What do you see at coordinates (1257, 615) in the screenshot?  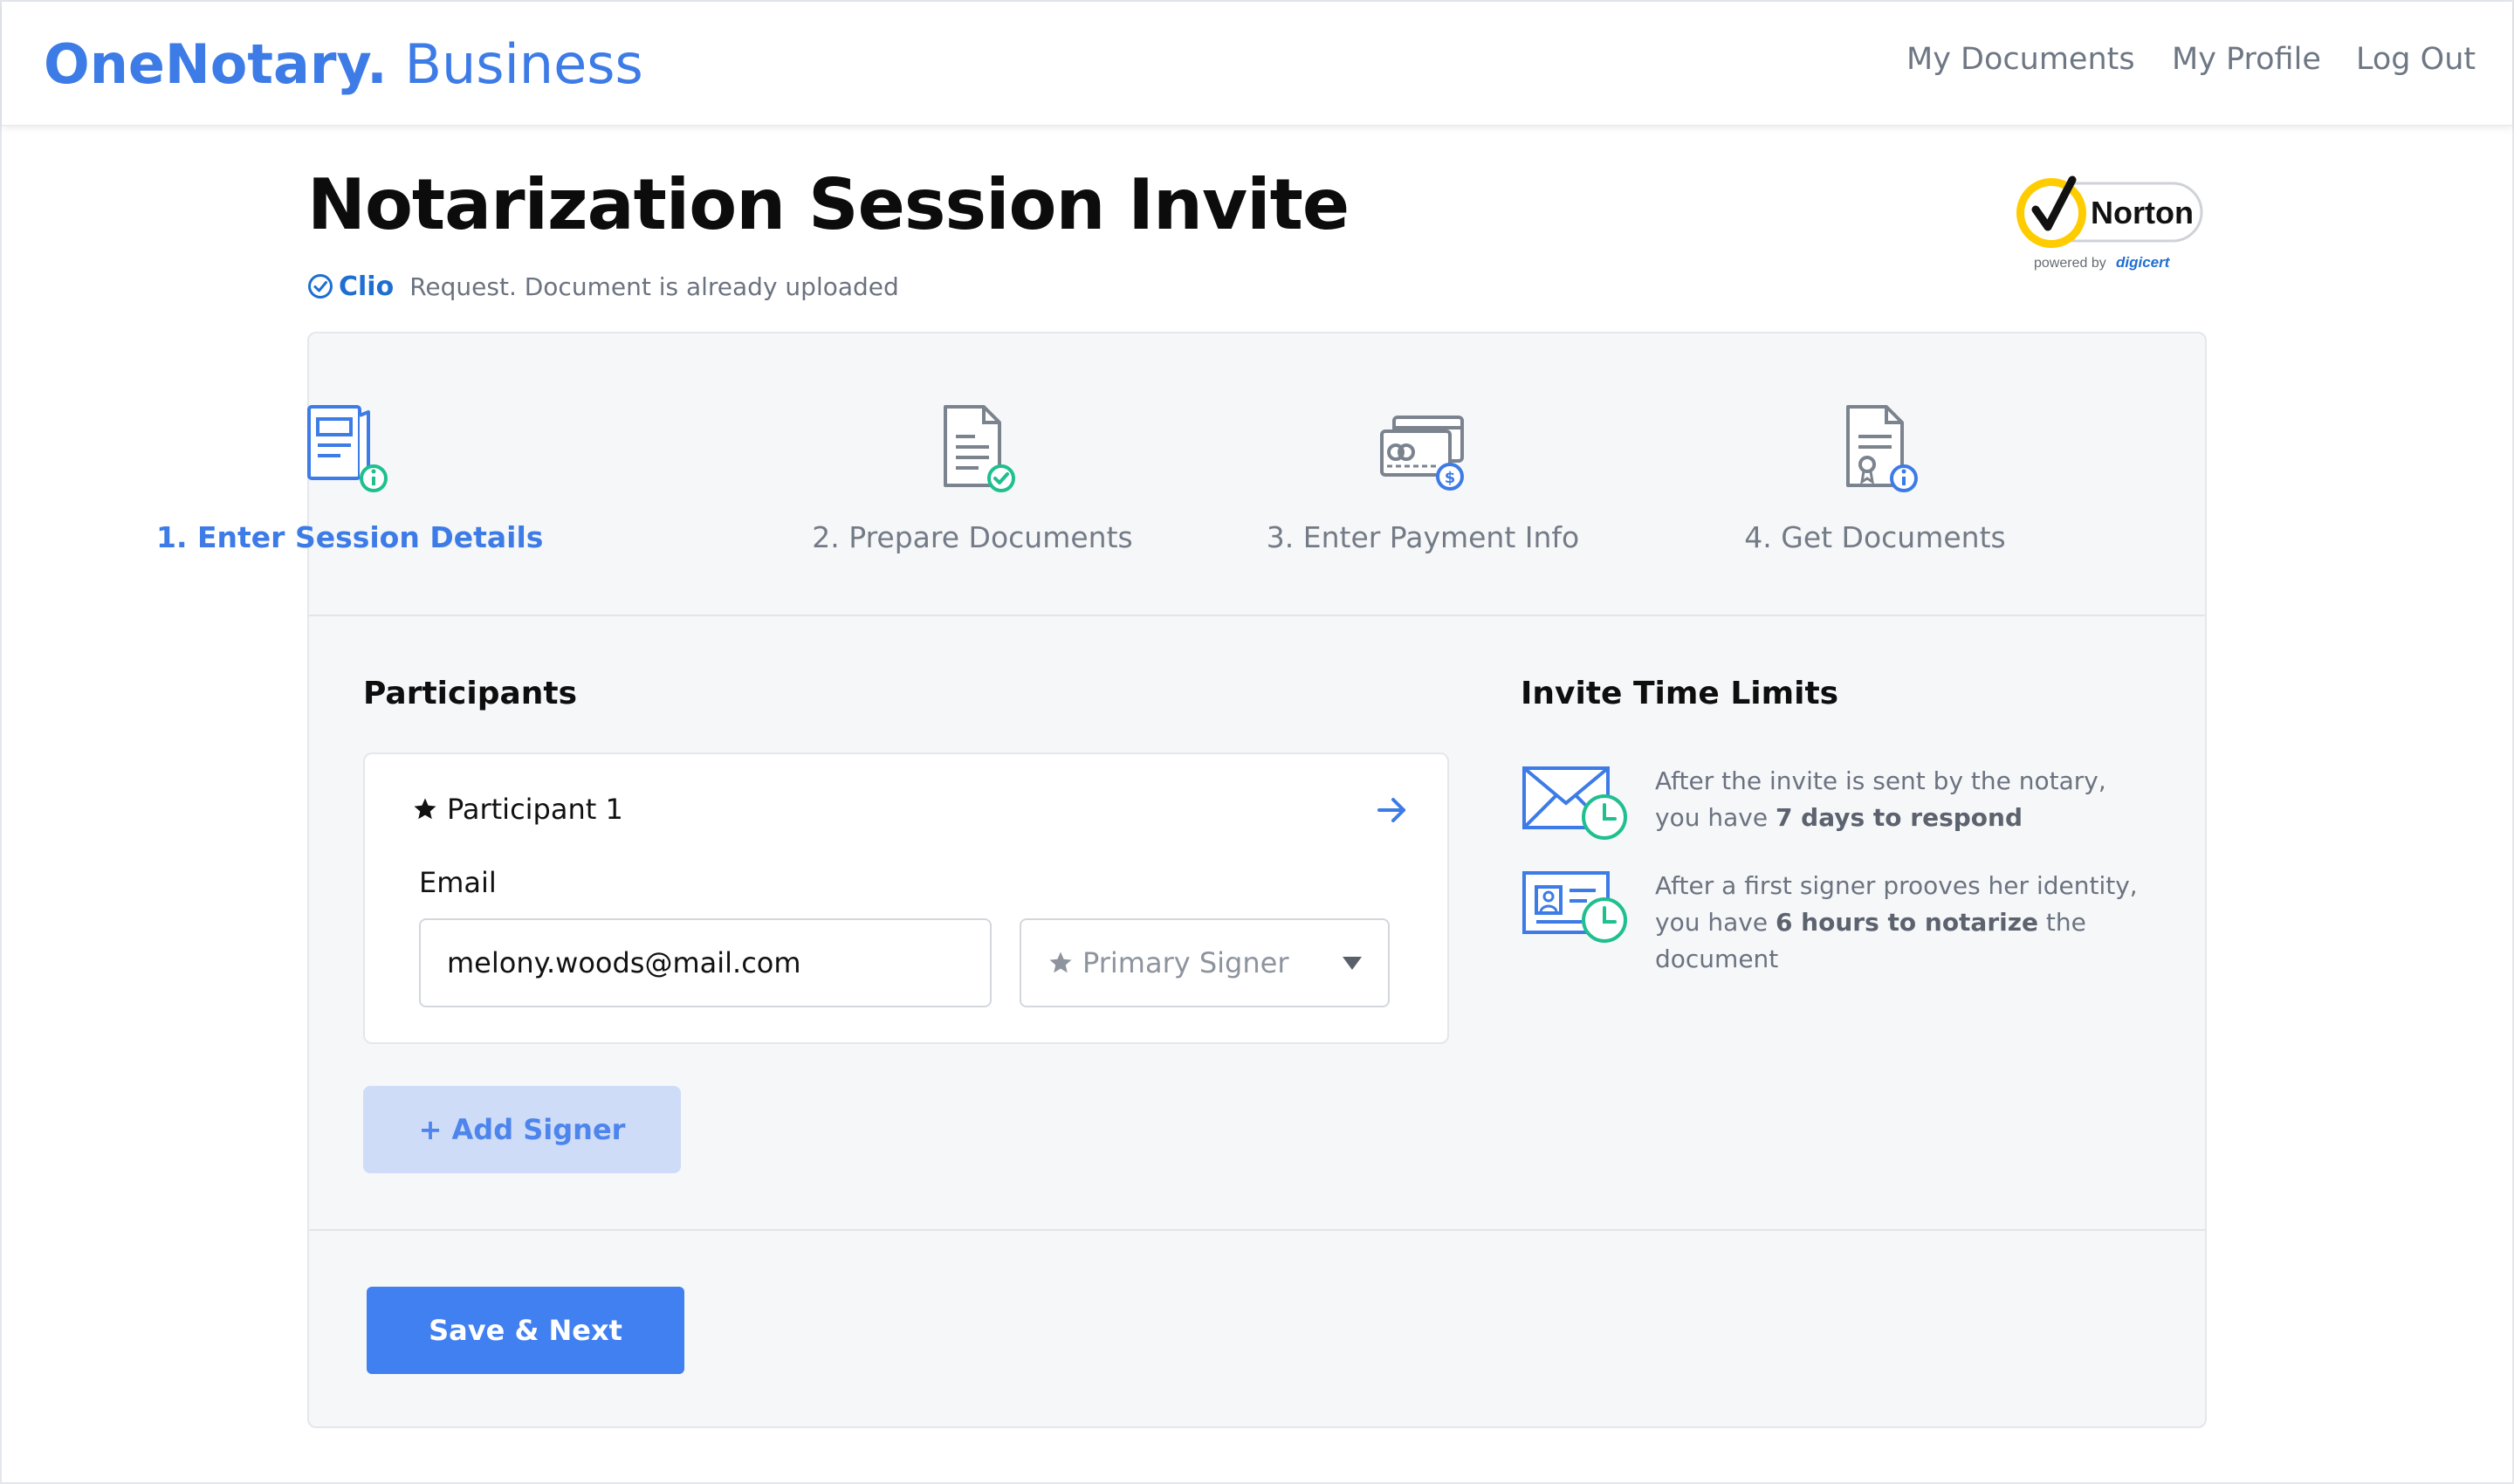 I see `steps-divider` at bounding box center [1257, 615].